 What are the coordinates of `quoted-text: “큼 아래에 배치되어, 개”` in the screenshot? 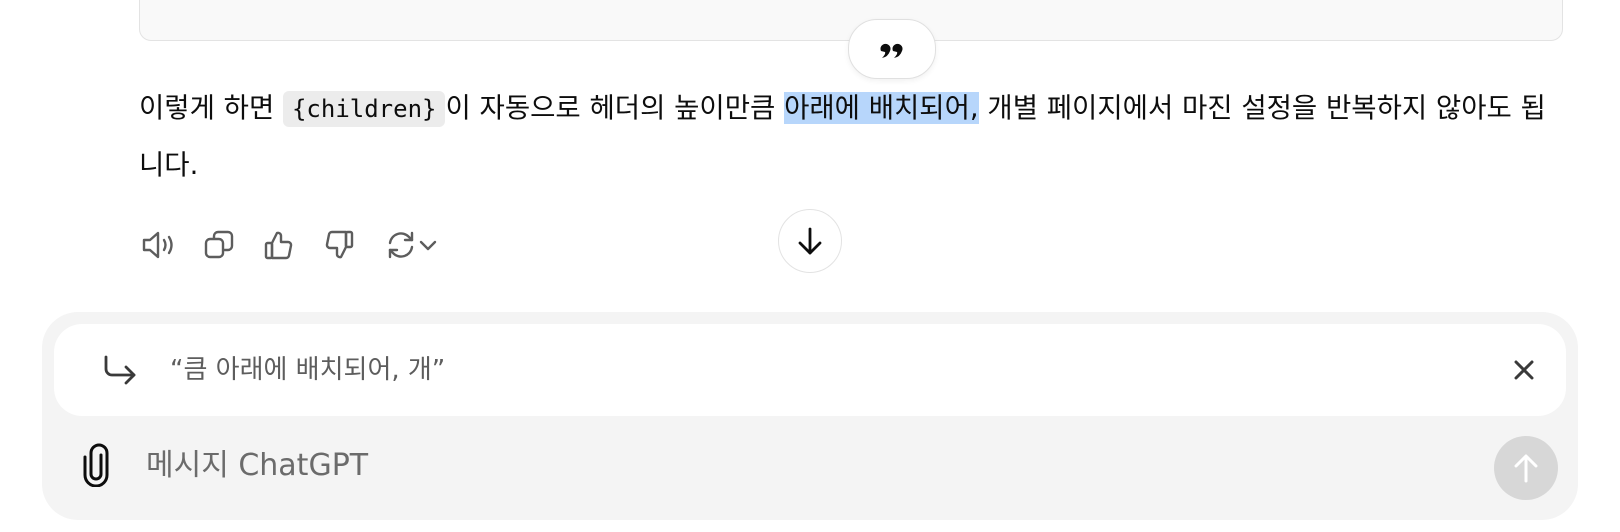 It's located at (308, 370).